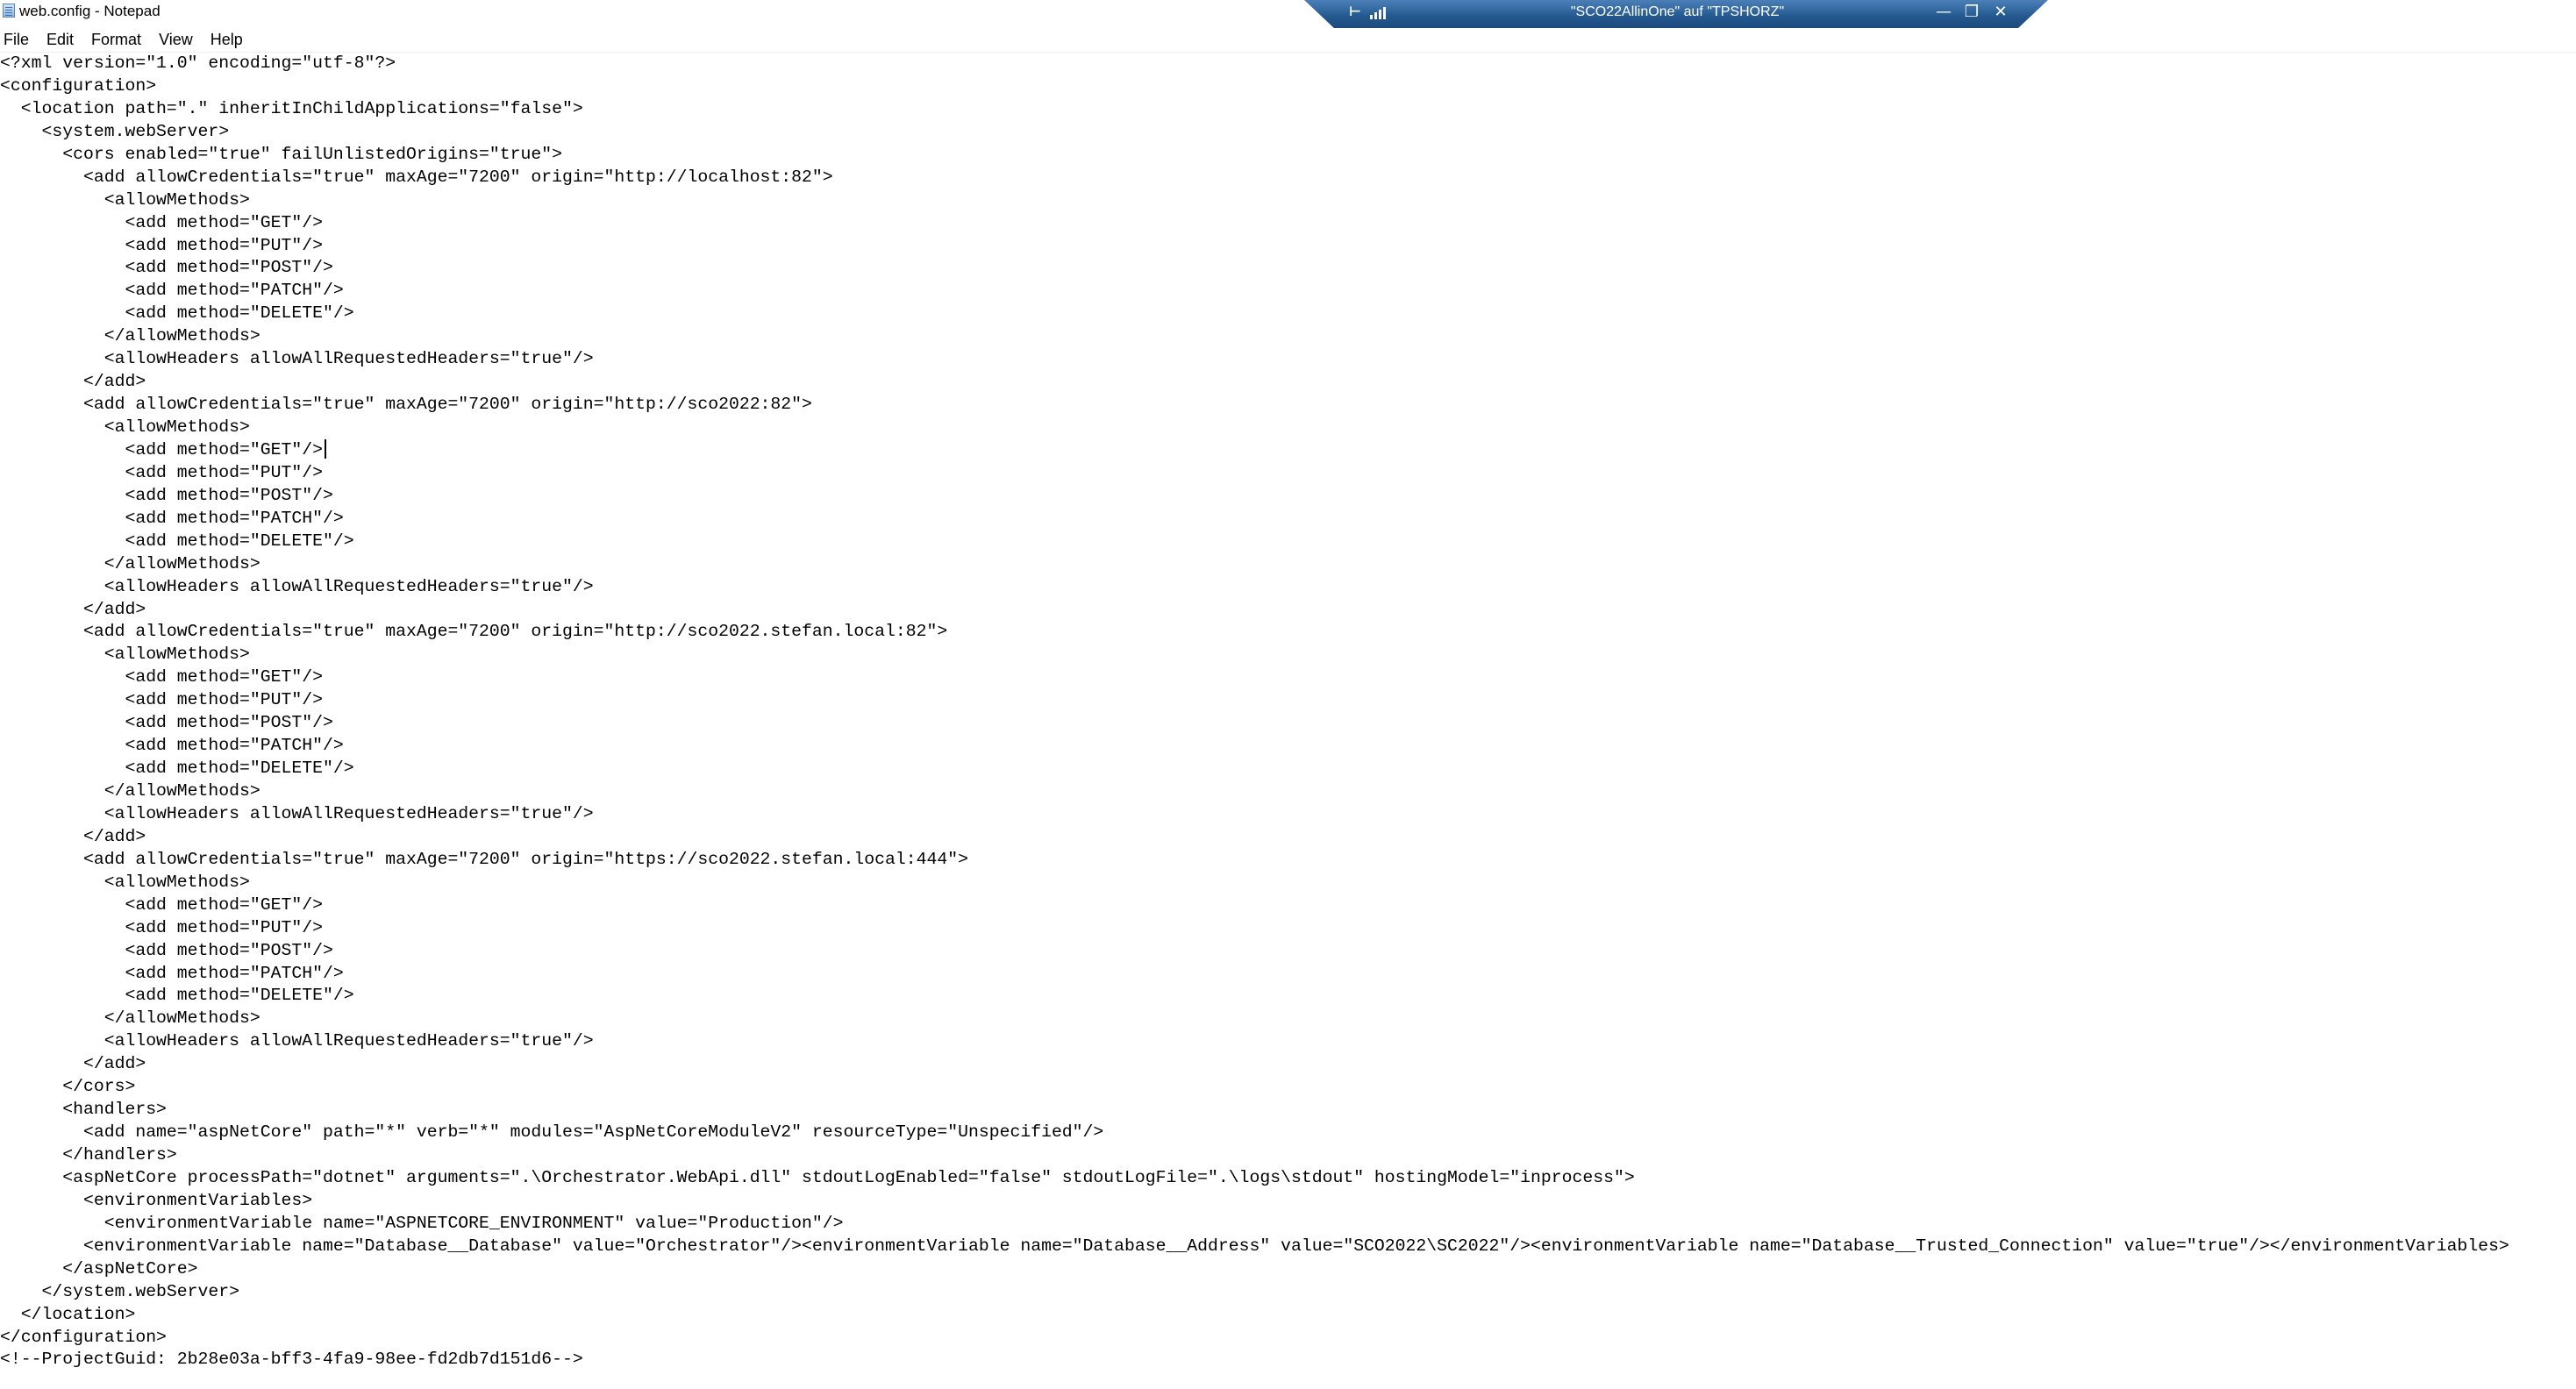 The height and width of the screenshot is (1389, 2576). What do you see at coordinates (2001, 13) in the screenshot?
I see `close-button: ✕` at bounding box center [2001, 13].